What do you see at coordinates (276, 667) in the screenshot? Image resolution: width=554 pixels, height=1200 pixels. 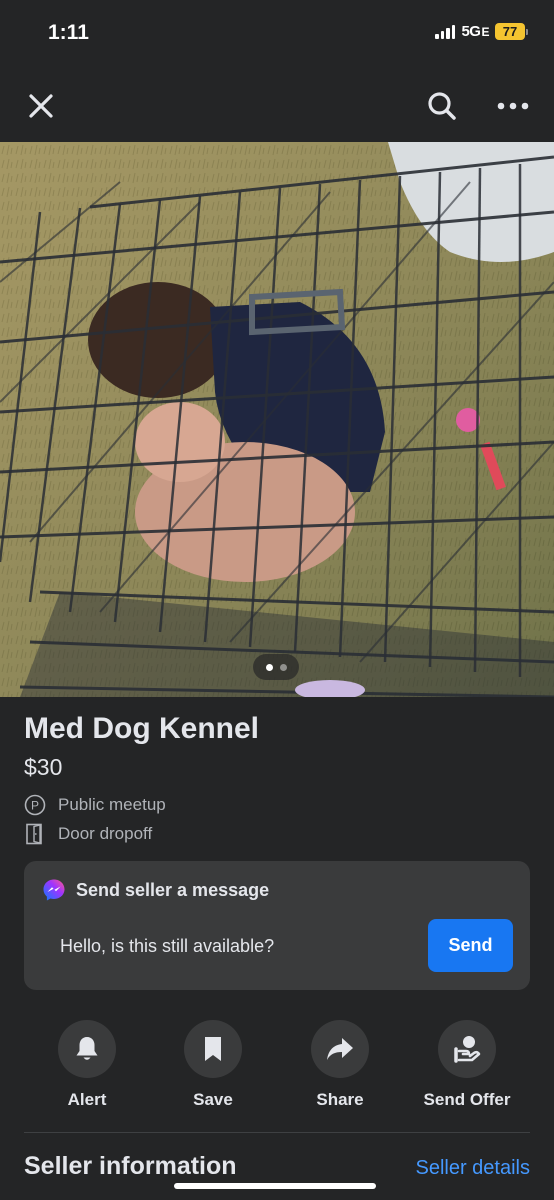 I see `photo-pagination` at bounding box center [276, 667].